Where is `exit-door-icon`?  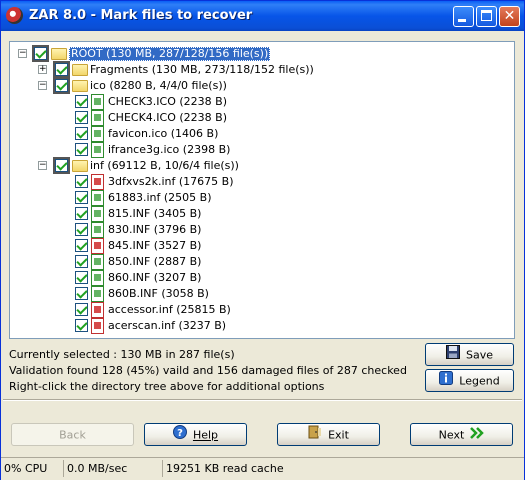
exit-door-icon is located at coordinates (315, 435).